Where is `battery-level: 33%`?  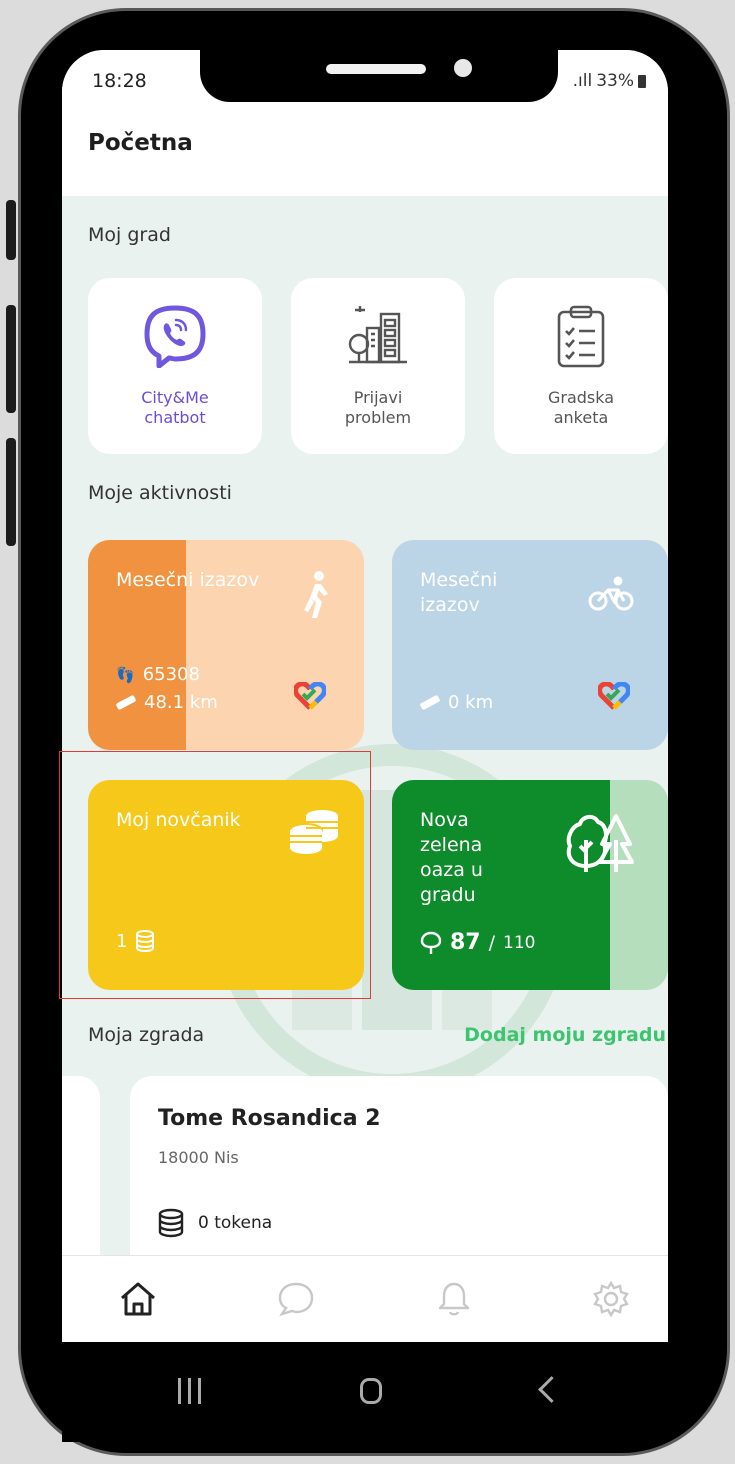 battery-level: 33% is located at coordinates (615, 81).